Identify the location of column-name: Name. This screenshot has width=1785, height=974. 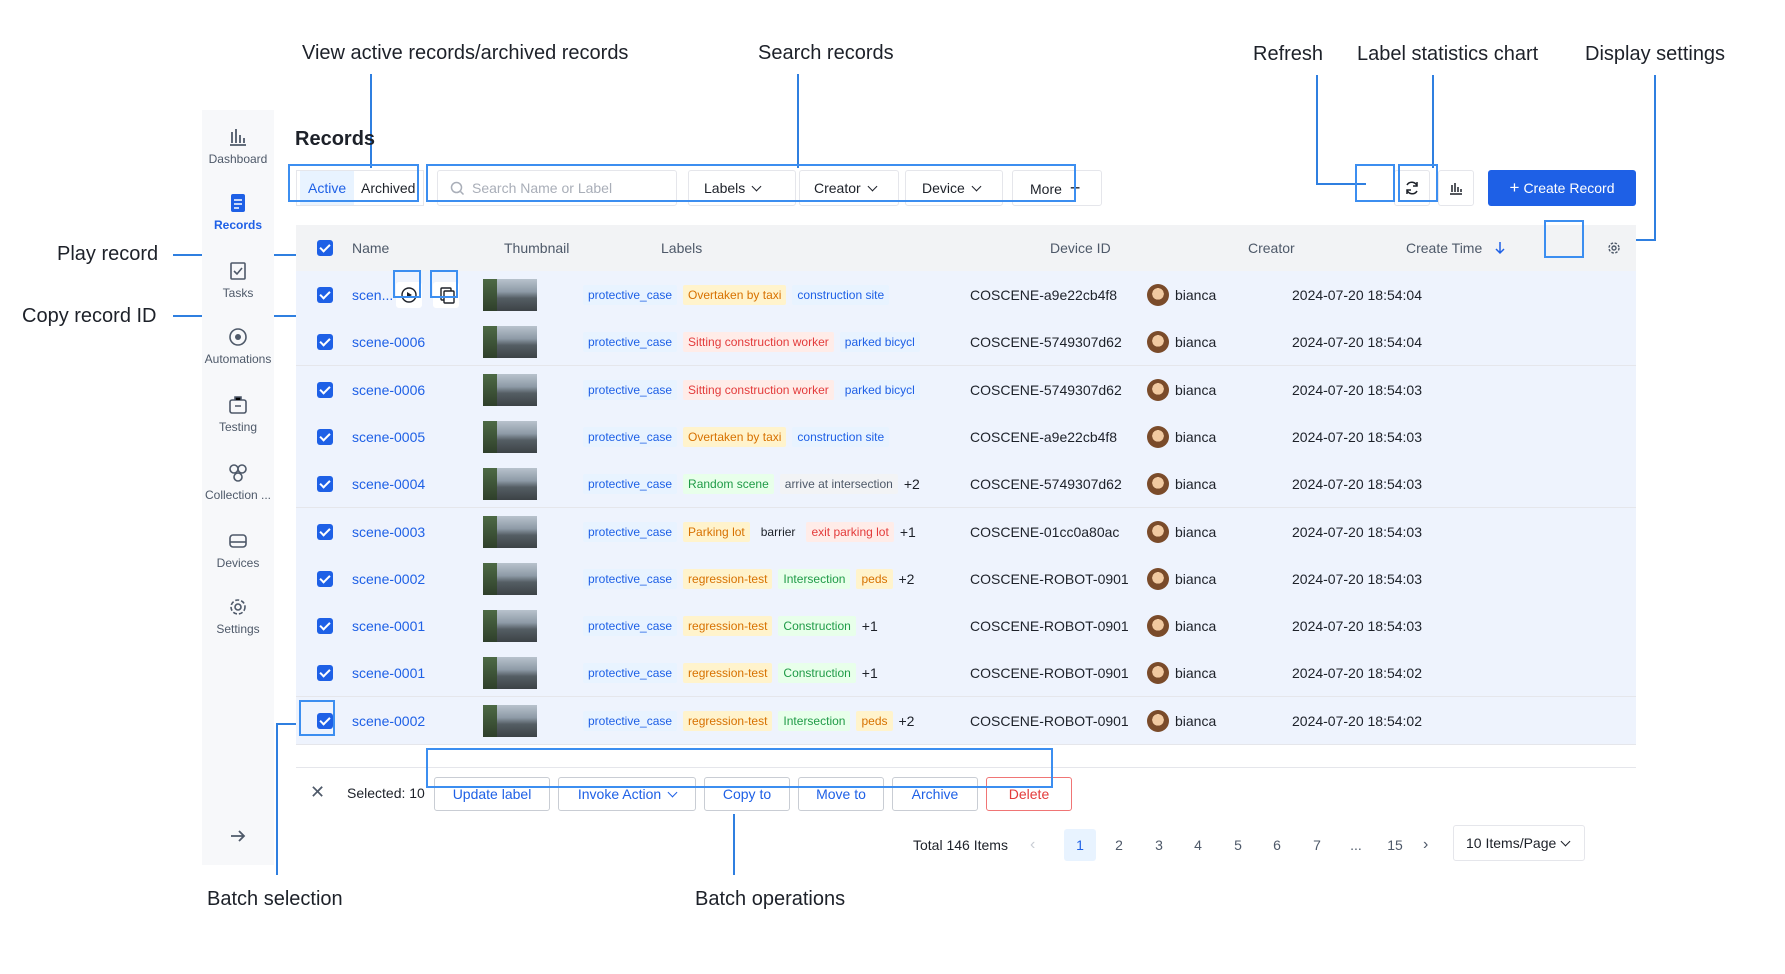
(370, 248).